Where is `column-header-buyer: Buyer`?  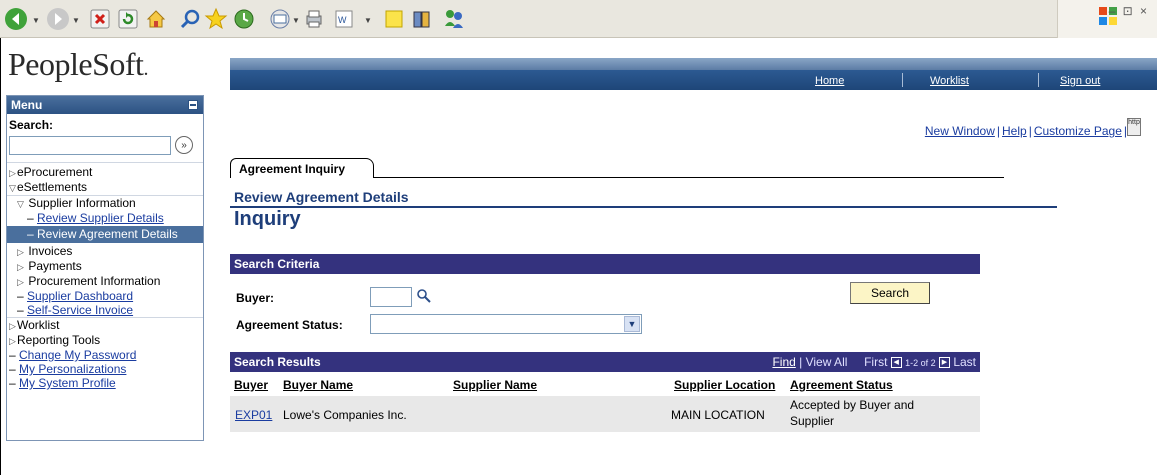
column-header-buyer: Buyer is located at coordinates (251, 385).